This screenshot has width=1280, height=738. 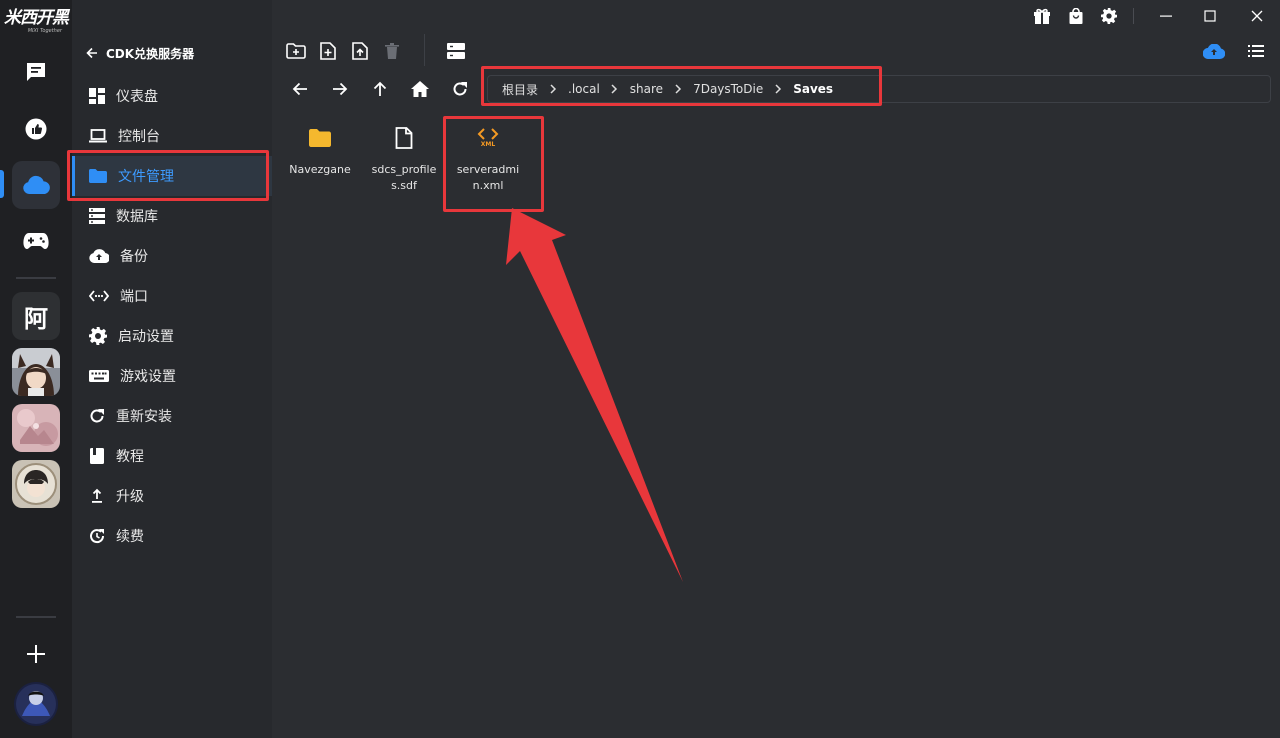 I want to click on text-avatar-label: 阿, so click(x=36, y=318).